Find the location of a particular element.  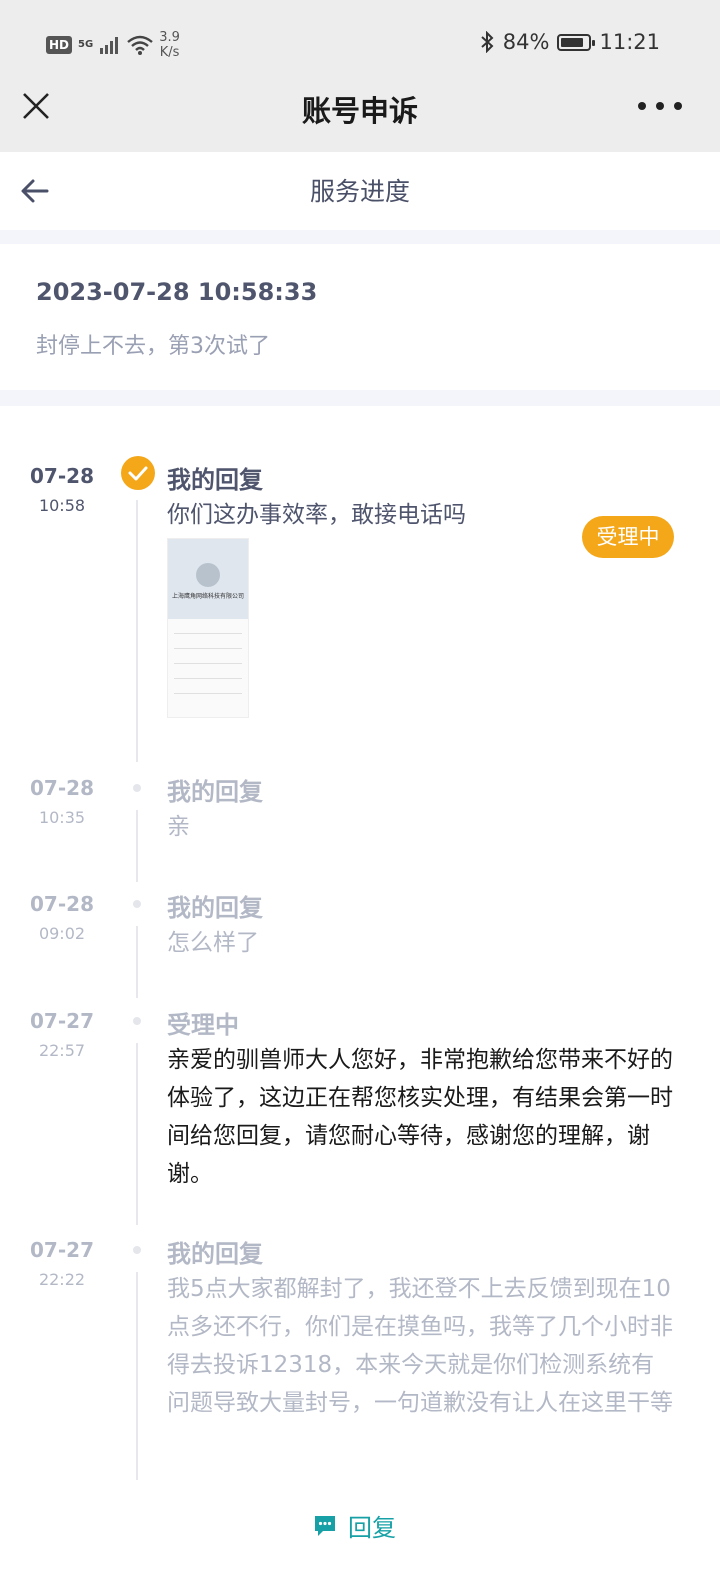

entry-title: 受理中 is located at coordinates (203, 1025).